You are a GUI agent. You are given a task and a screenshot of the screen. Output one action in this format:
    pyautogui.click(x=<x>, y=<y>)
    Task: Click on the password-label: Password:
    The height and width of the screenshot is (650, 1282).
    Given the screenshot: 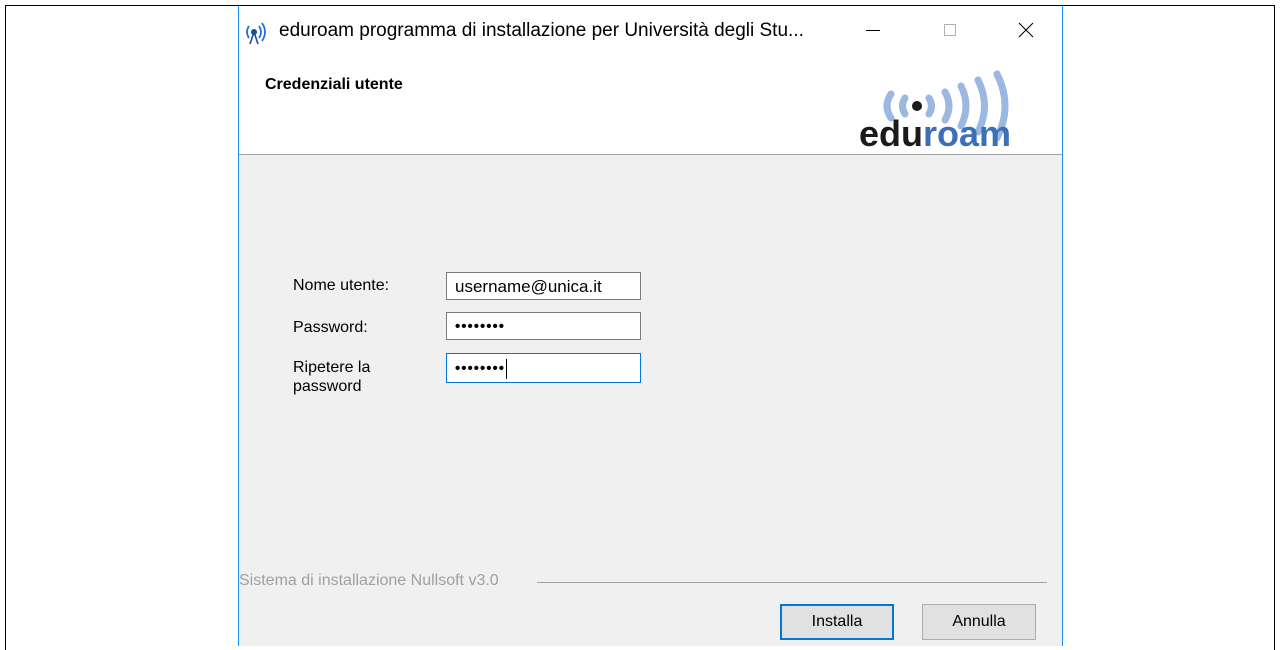 What is the action you would take?
    pyautogui.click(x=330, y=327)
    